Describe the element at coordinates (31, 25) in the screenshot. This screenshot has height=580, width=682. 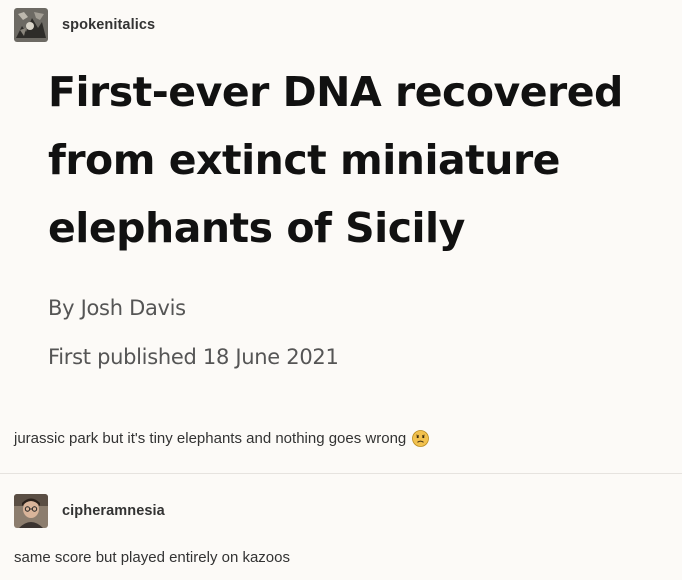
I see `avatar-spokenitalics` at that location.